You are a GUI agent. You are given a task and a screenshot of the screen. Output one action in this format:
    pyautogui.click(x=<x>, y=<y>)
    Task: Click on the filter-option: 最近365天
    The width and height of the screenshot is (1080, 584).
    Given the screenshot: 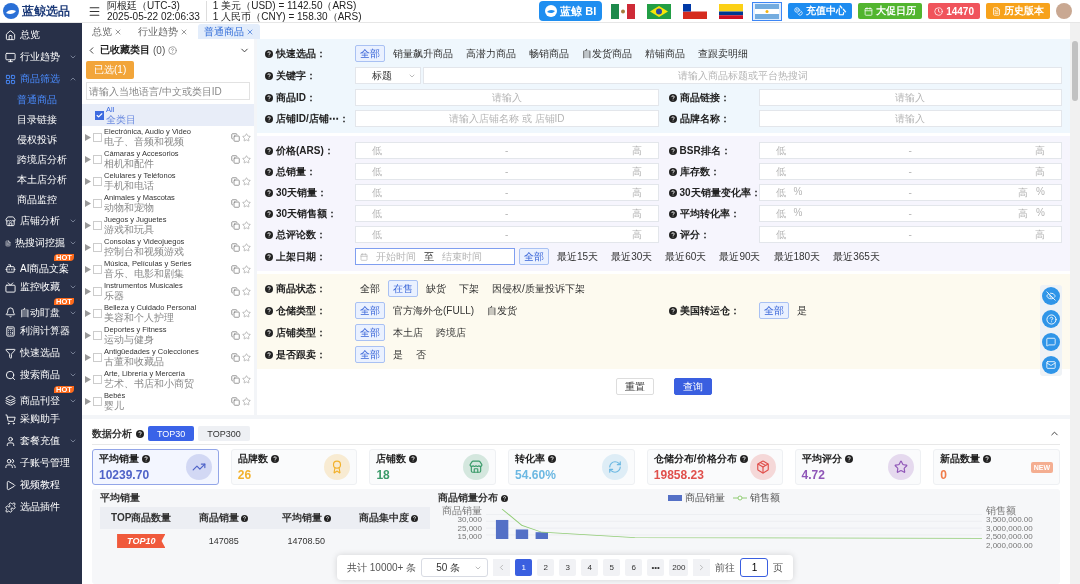 What is the action you would take?
    pyautogui.click(x=856, y=256)
    